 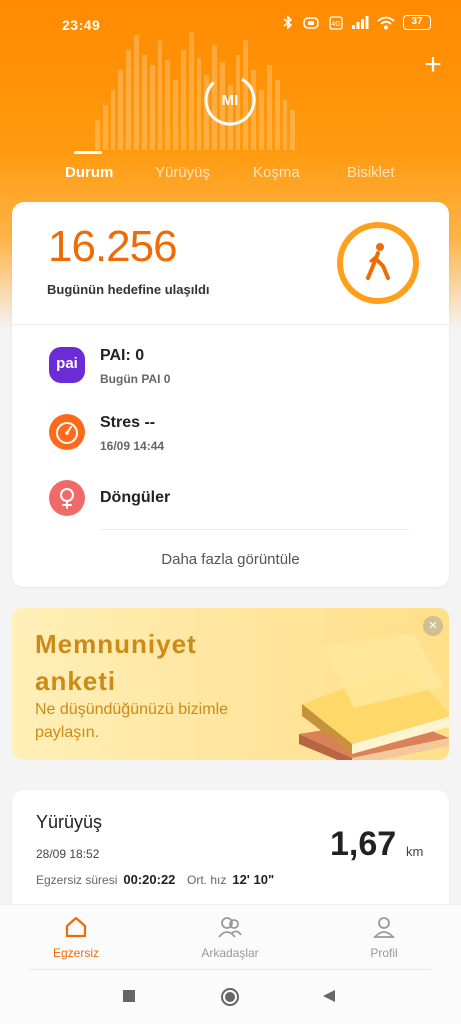 What do you see at coordinates (230, 26) in the screenshot?
I see `status-bar: 23:49 4G 37` at bounding box center [230, 26].